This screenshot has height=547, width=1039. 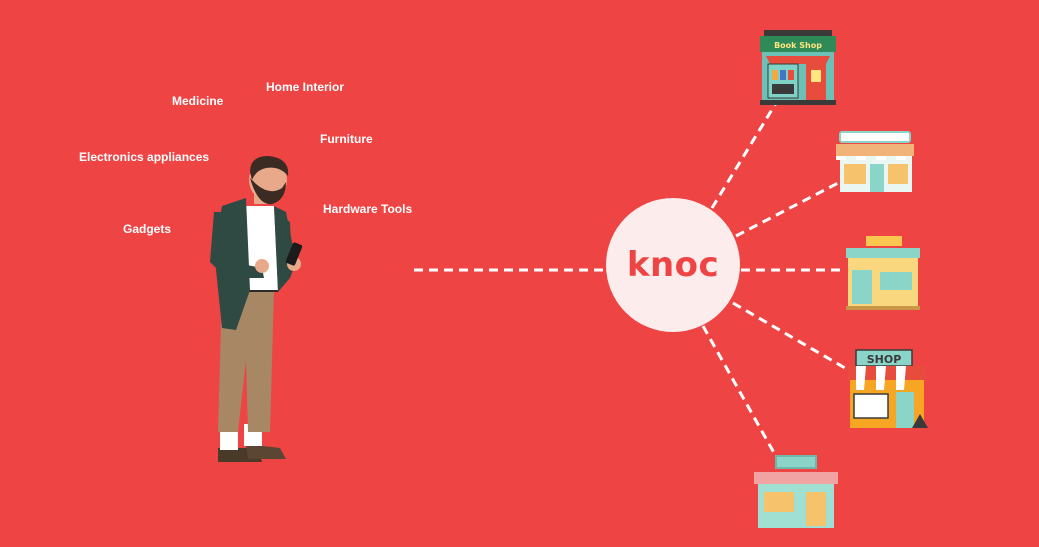 I want to click on person-illustration, so click(x=256, y=309).